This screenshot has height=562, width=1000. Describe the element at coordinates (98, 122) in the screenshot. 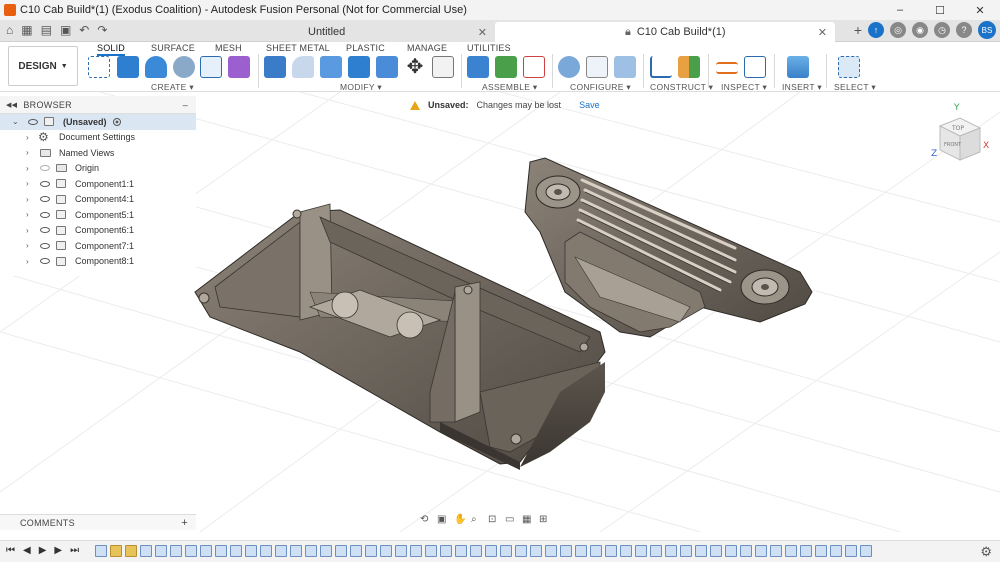

I see `browser-root-item: ⌄ (Unsaved)` at that location.